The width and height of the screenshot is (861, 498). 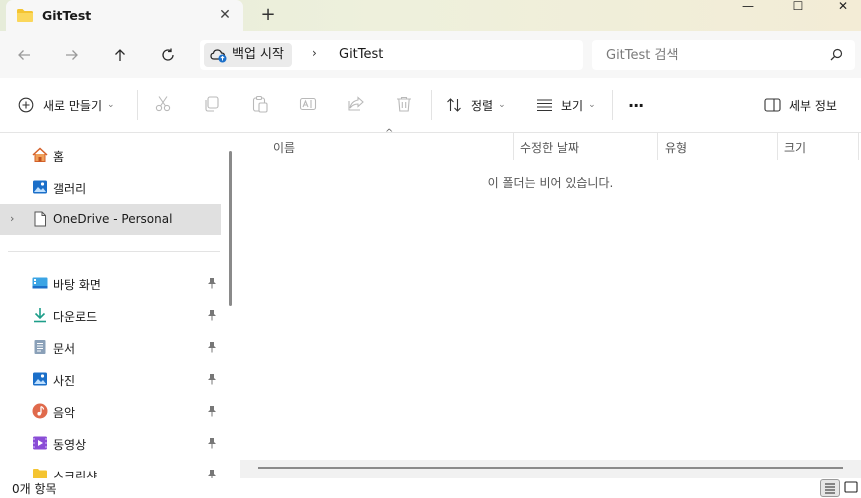 What do you see at coordinates (721, 146) in the screenshot?
I see `column-header-type: 유형` at bounding box center [721, 146].